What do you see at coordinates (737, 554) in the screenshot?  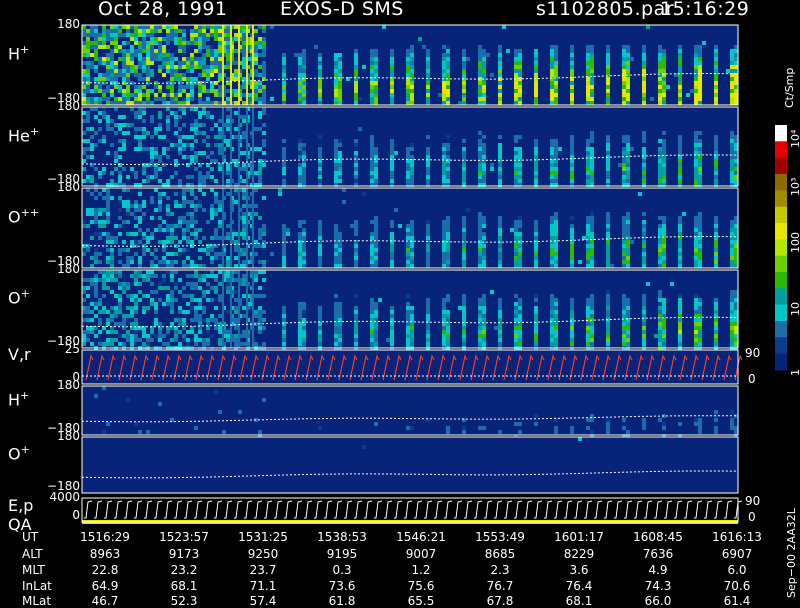 I see `ephemeris-cell: 6907` at bounding box center [737, 554].